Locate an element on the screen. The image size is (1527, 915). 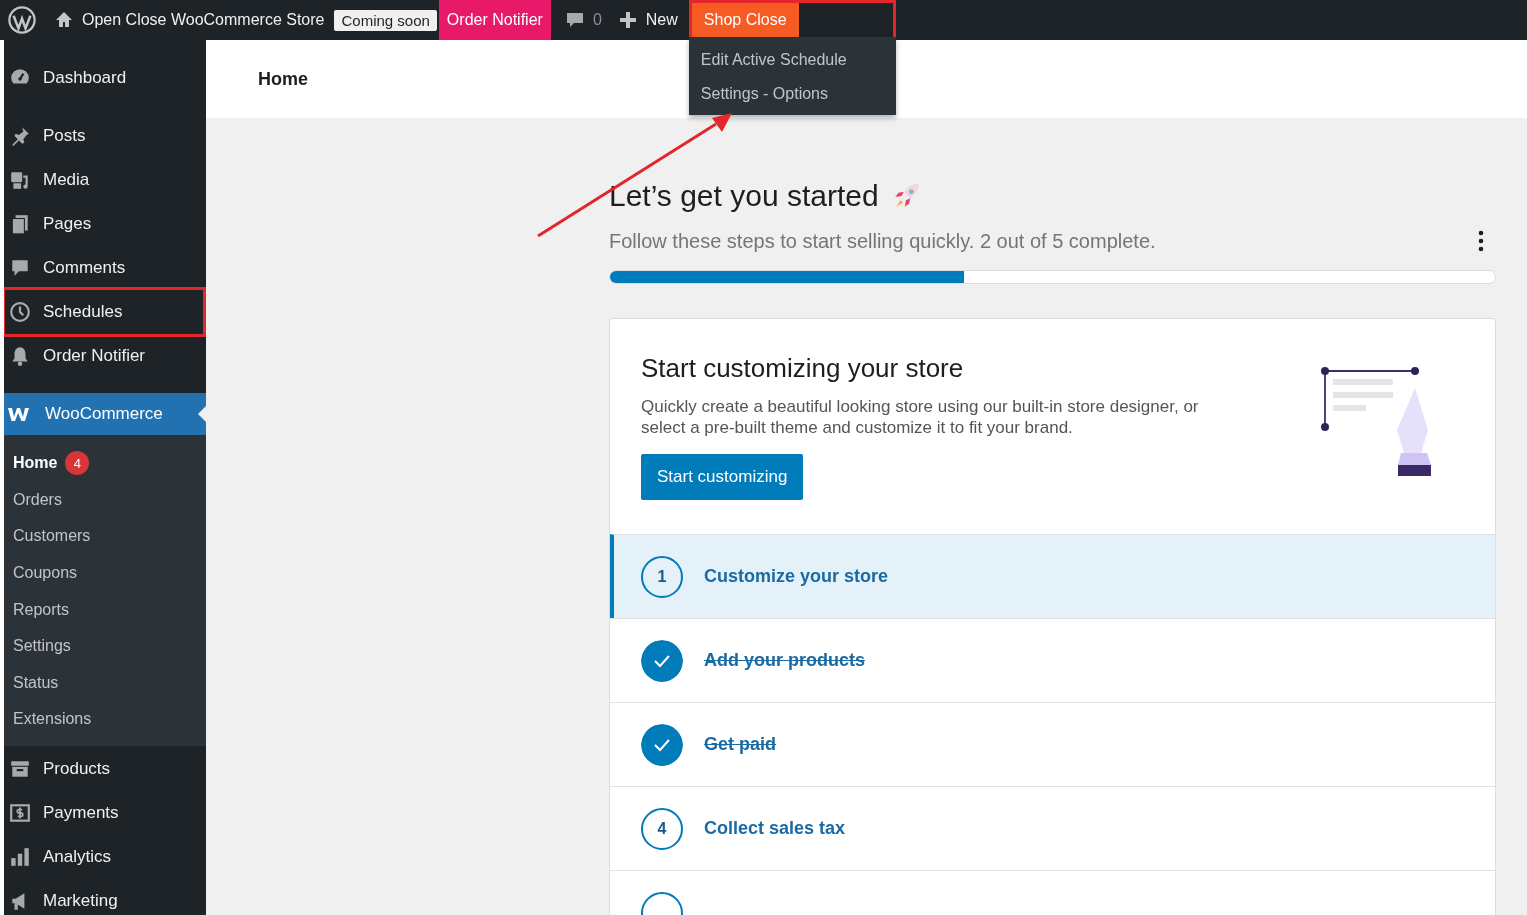
menu-item: Analytics is located at coordinates (105, 856).